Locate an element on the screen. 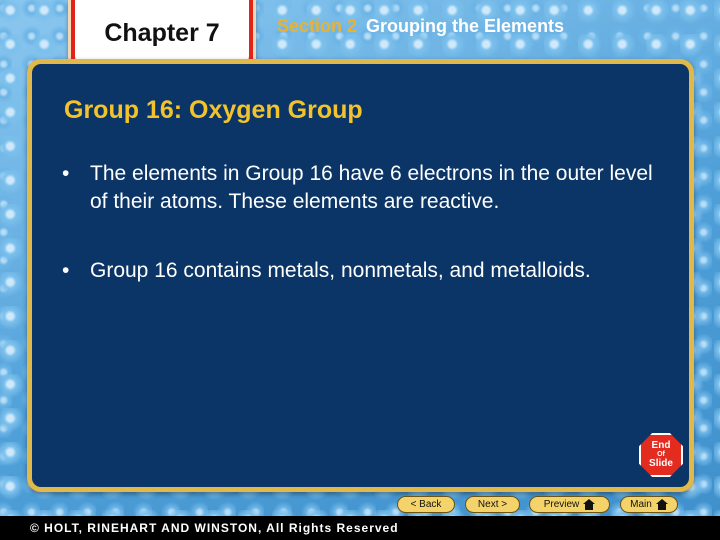  next-label: Next > is located at coordinates (492, 504).